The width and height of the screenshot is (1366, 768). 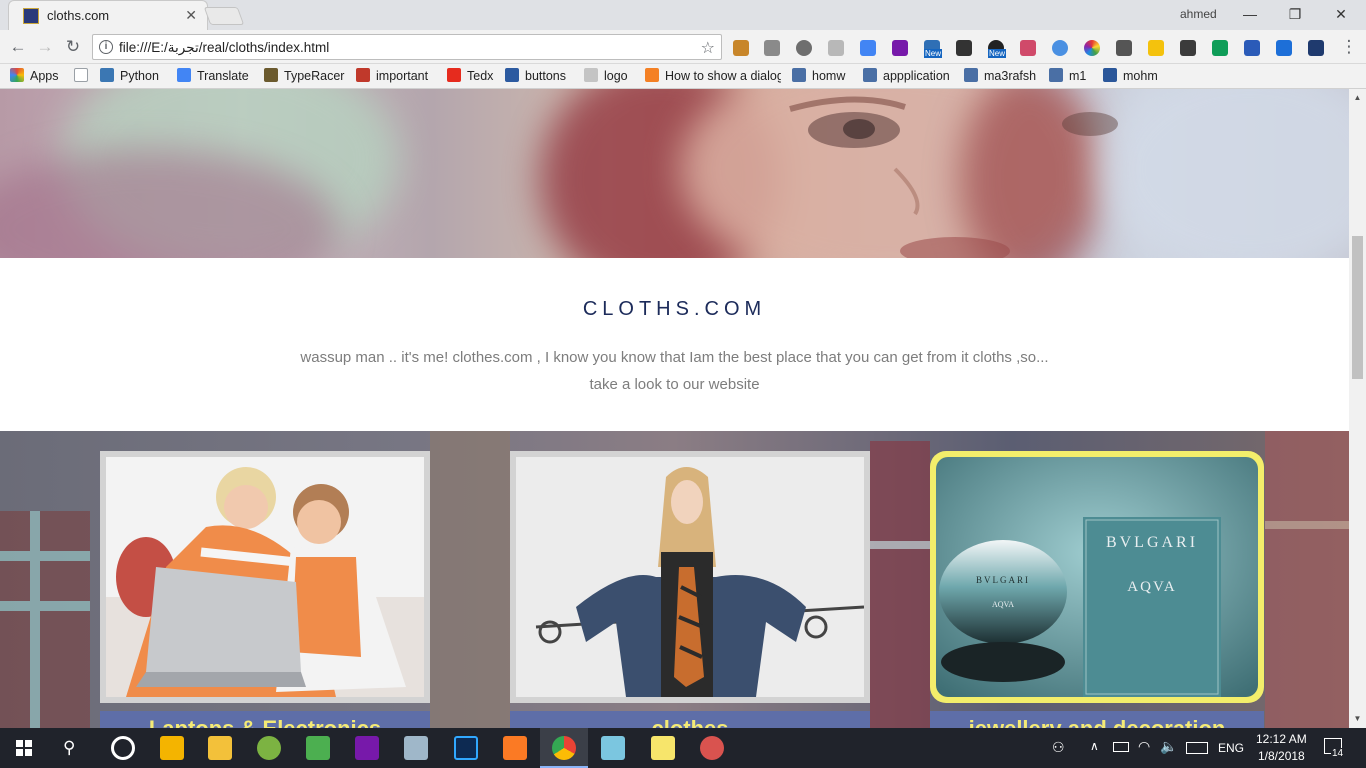 What do you see at coordinates (1220, 48) in the screenshot?
I see `extension-drive-icon` at bounding box center [1220, 48].